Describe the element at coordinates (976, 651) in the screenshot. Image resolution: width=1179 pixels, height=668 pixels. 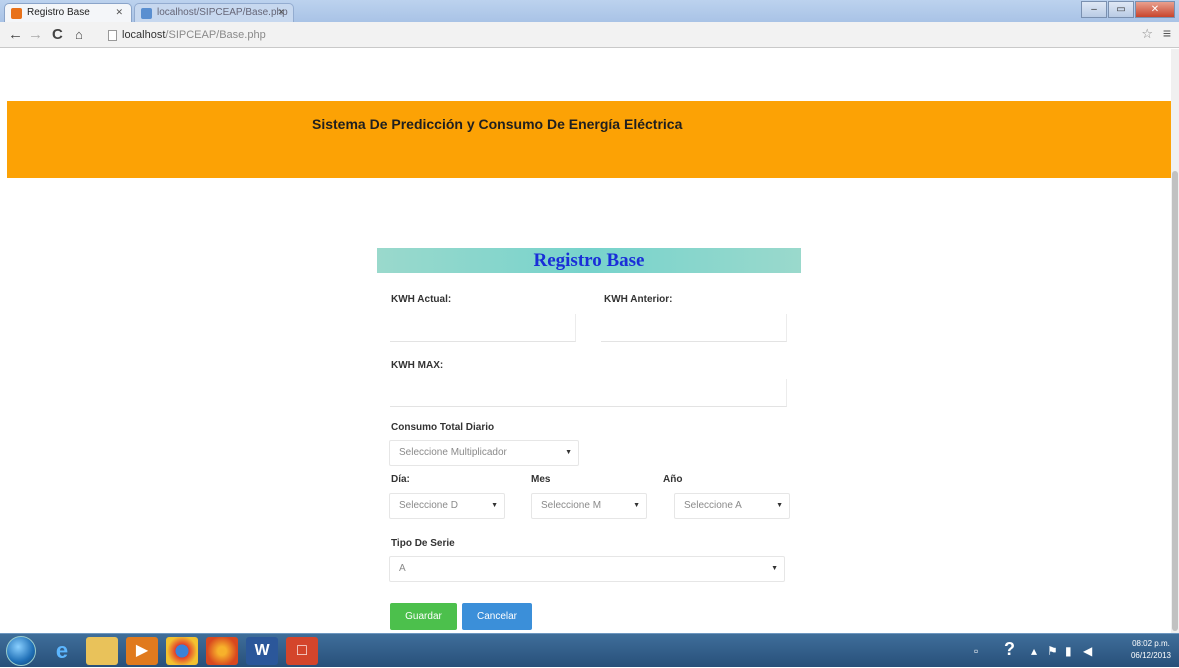
I see `notification-icon: ▫` at that location.